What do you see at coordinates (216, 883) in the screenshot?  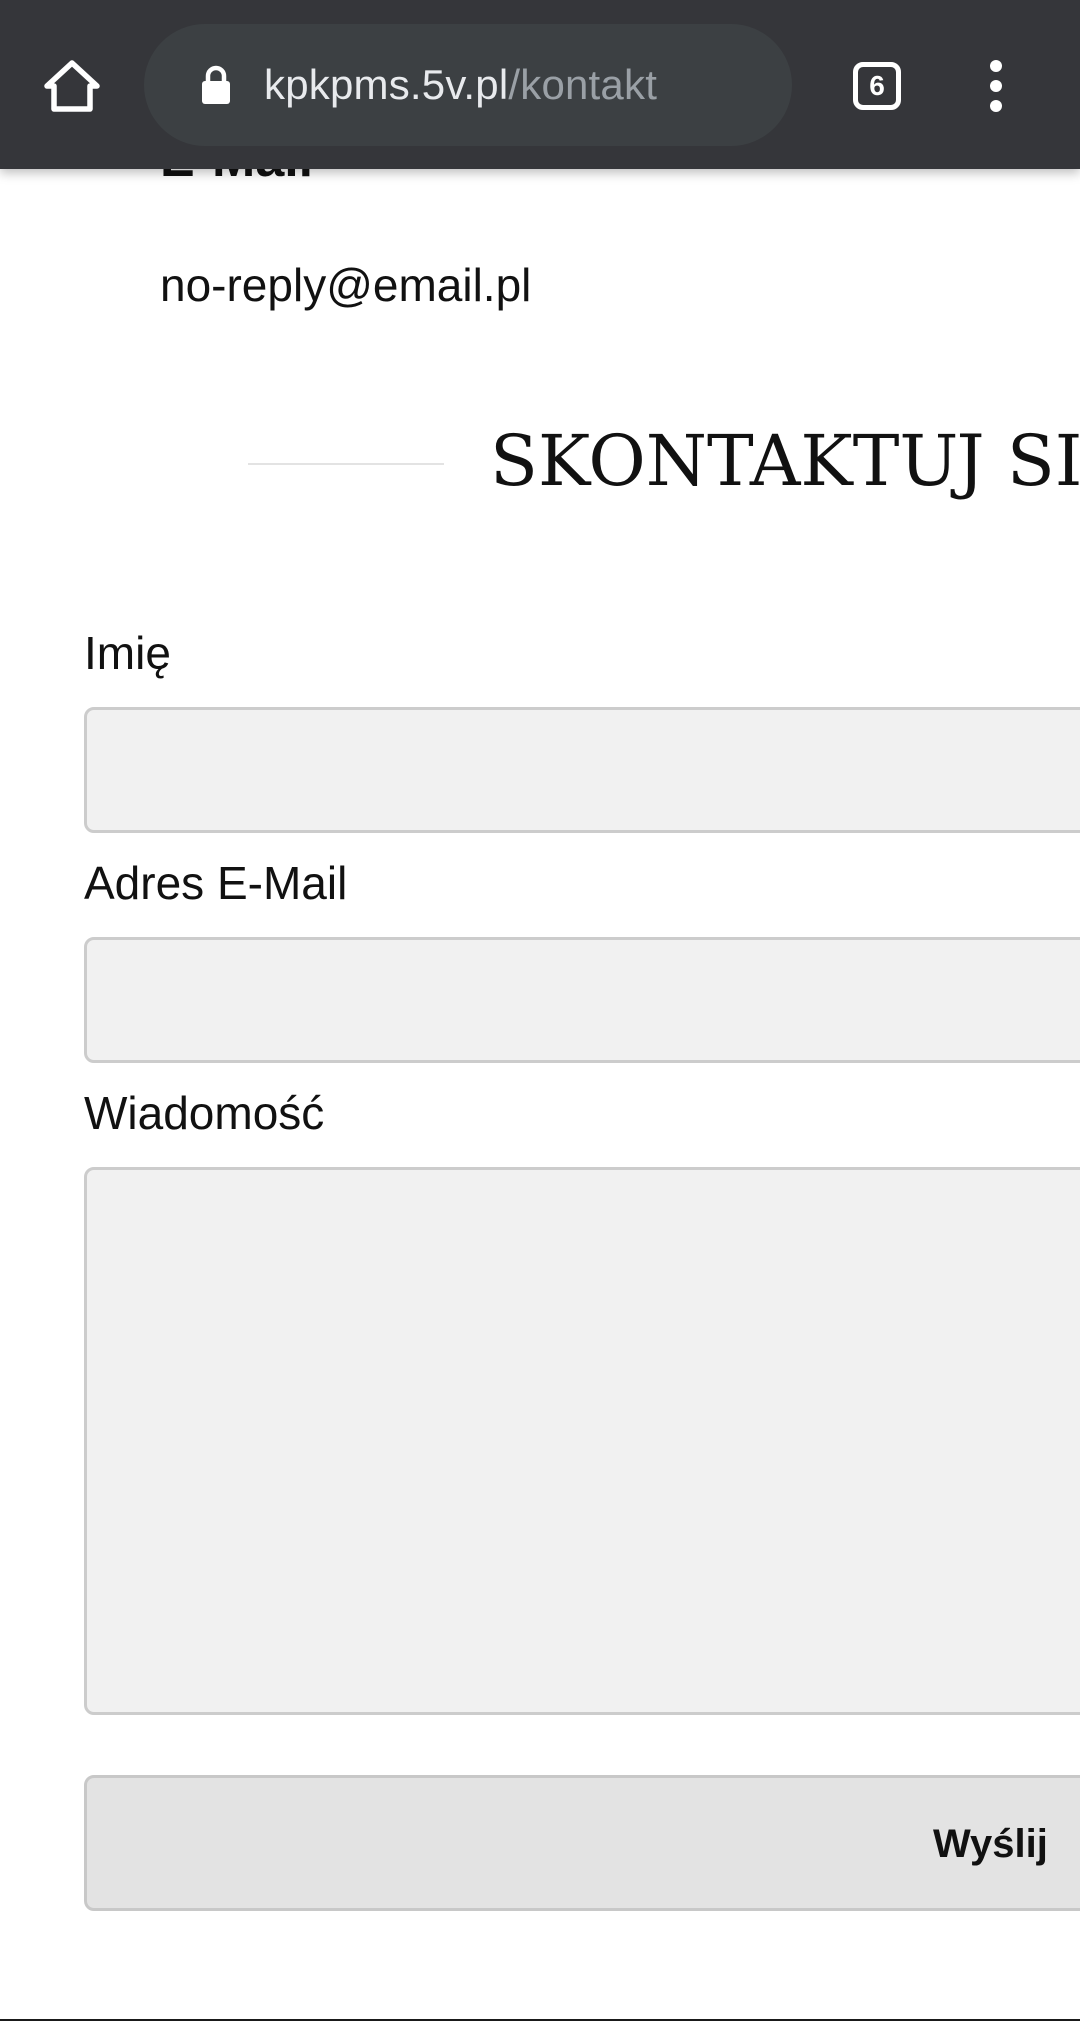 I see `email-label: Adres E-Mail` at bounding box center [216, 883].